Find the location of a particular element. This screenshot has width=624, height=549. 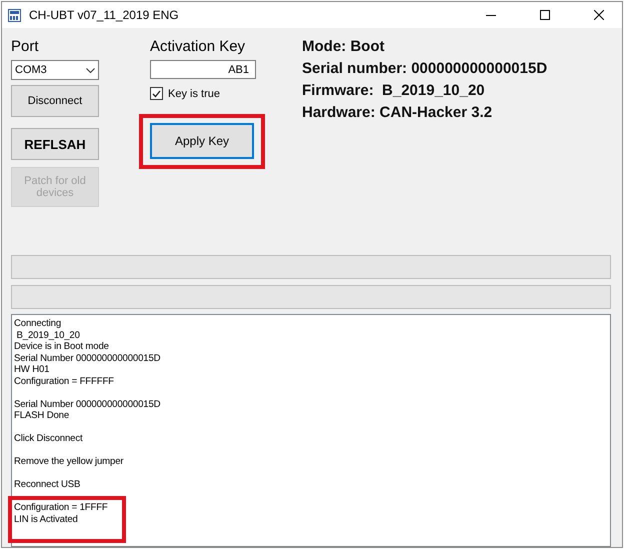

log-line: Reconnect USB is located at coordinates (47, 484).